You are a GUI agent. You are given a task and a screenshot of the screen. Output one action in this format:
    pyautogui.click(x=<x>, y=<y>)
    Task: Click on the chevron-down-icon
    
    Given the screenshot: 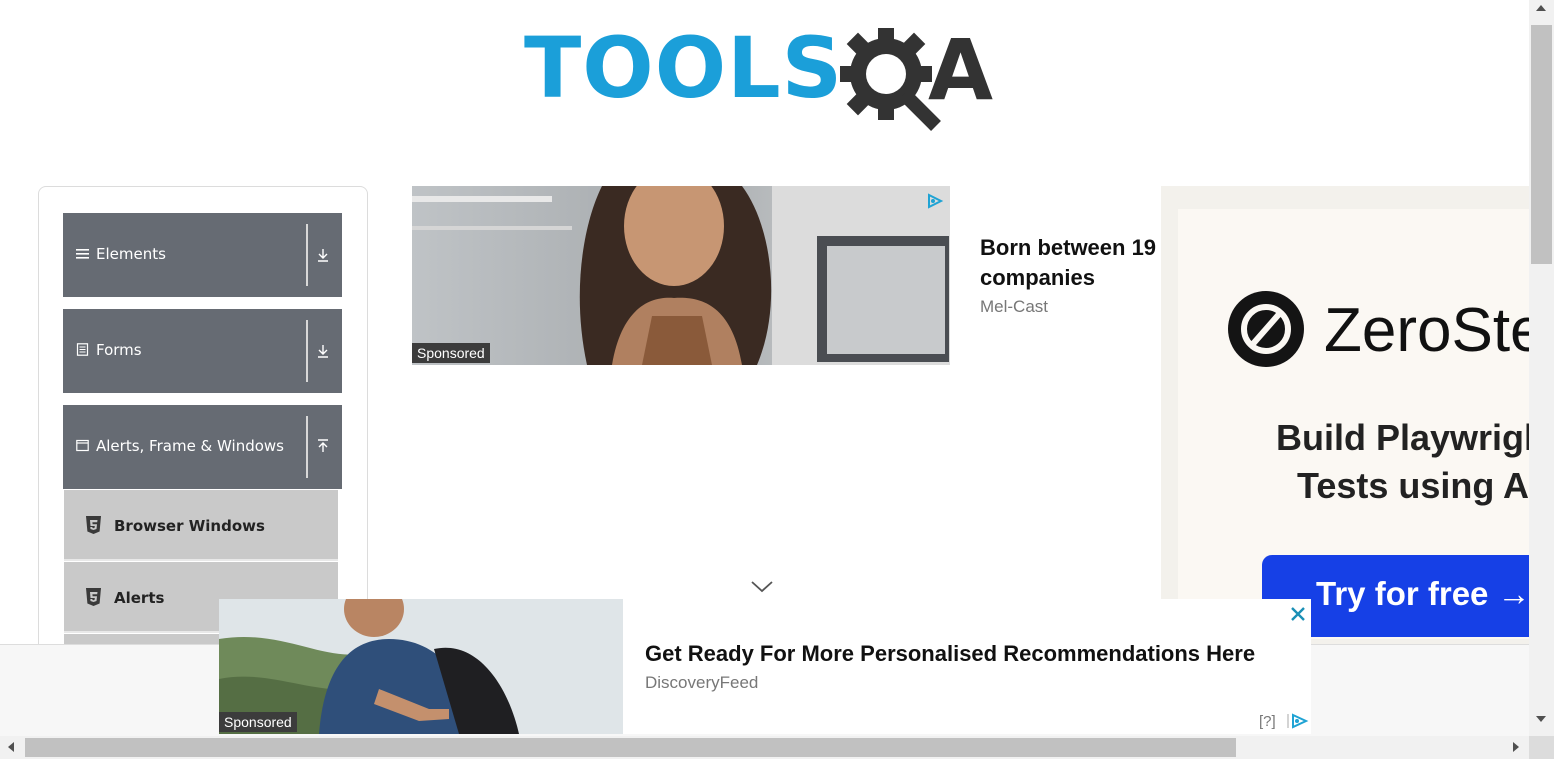 What is the action you would take?
    pyautogui.click(x=762, y=586)
    